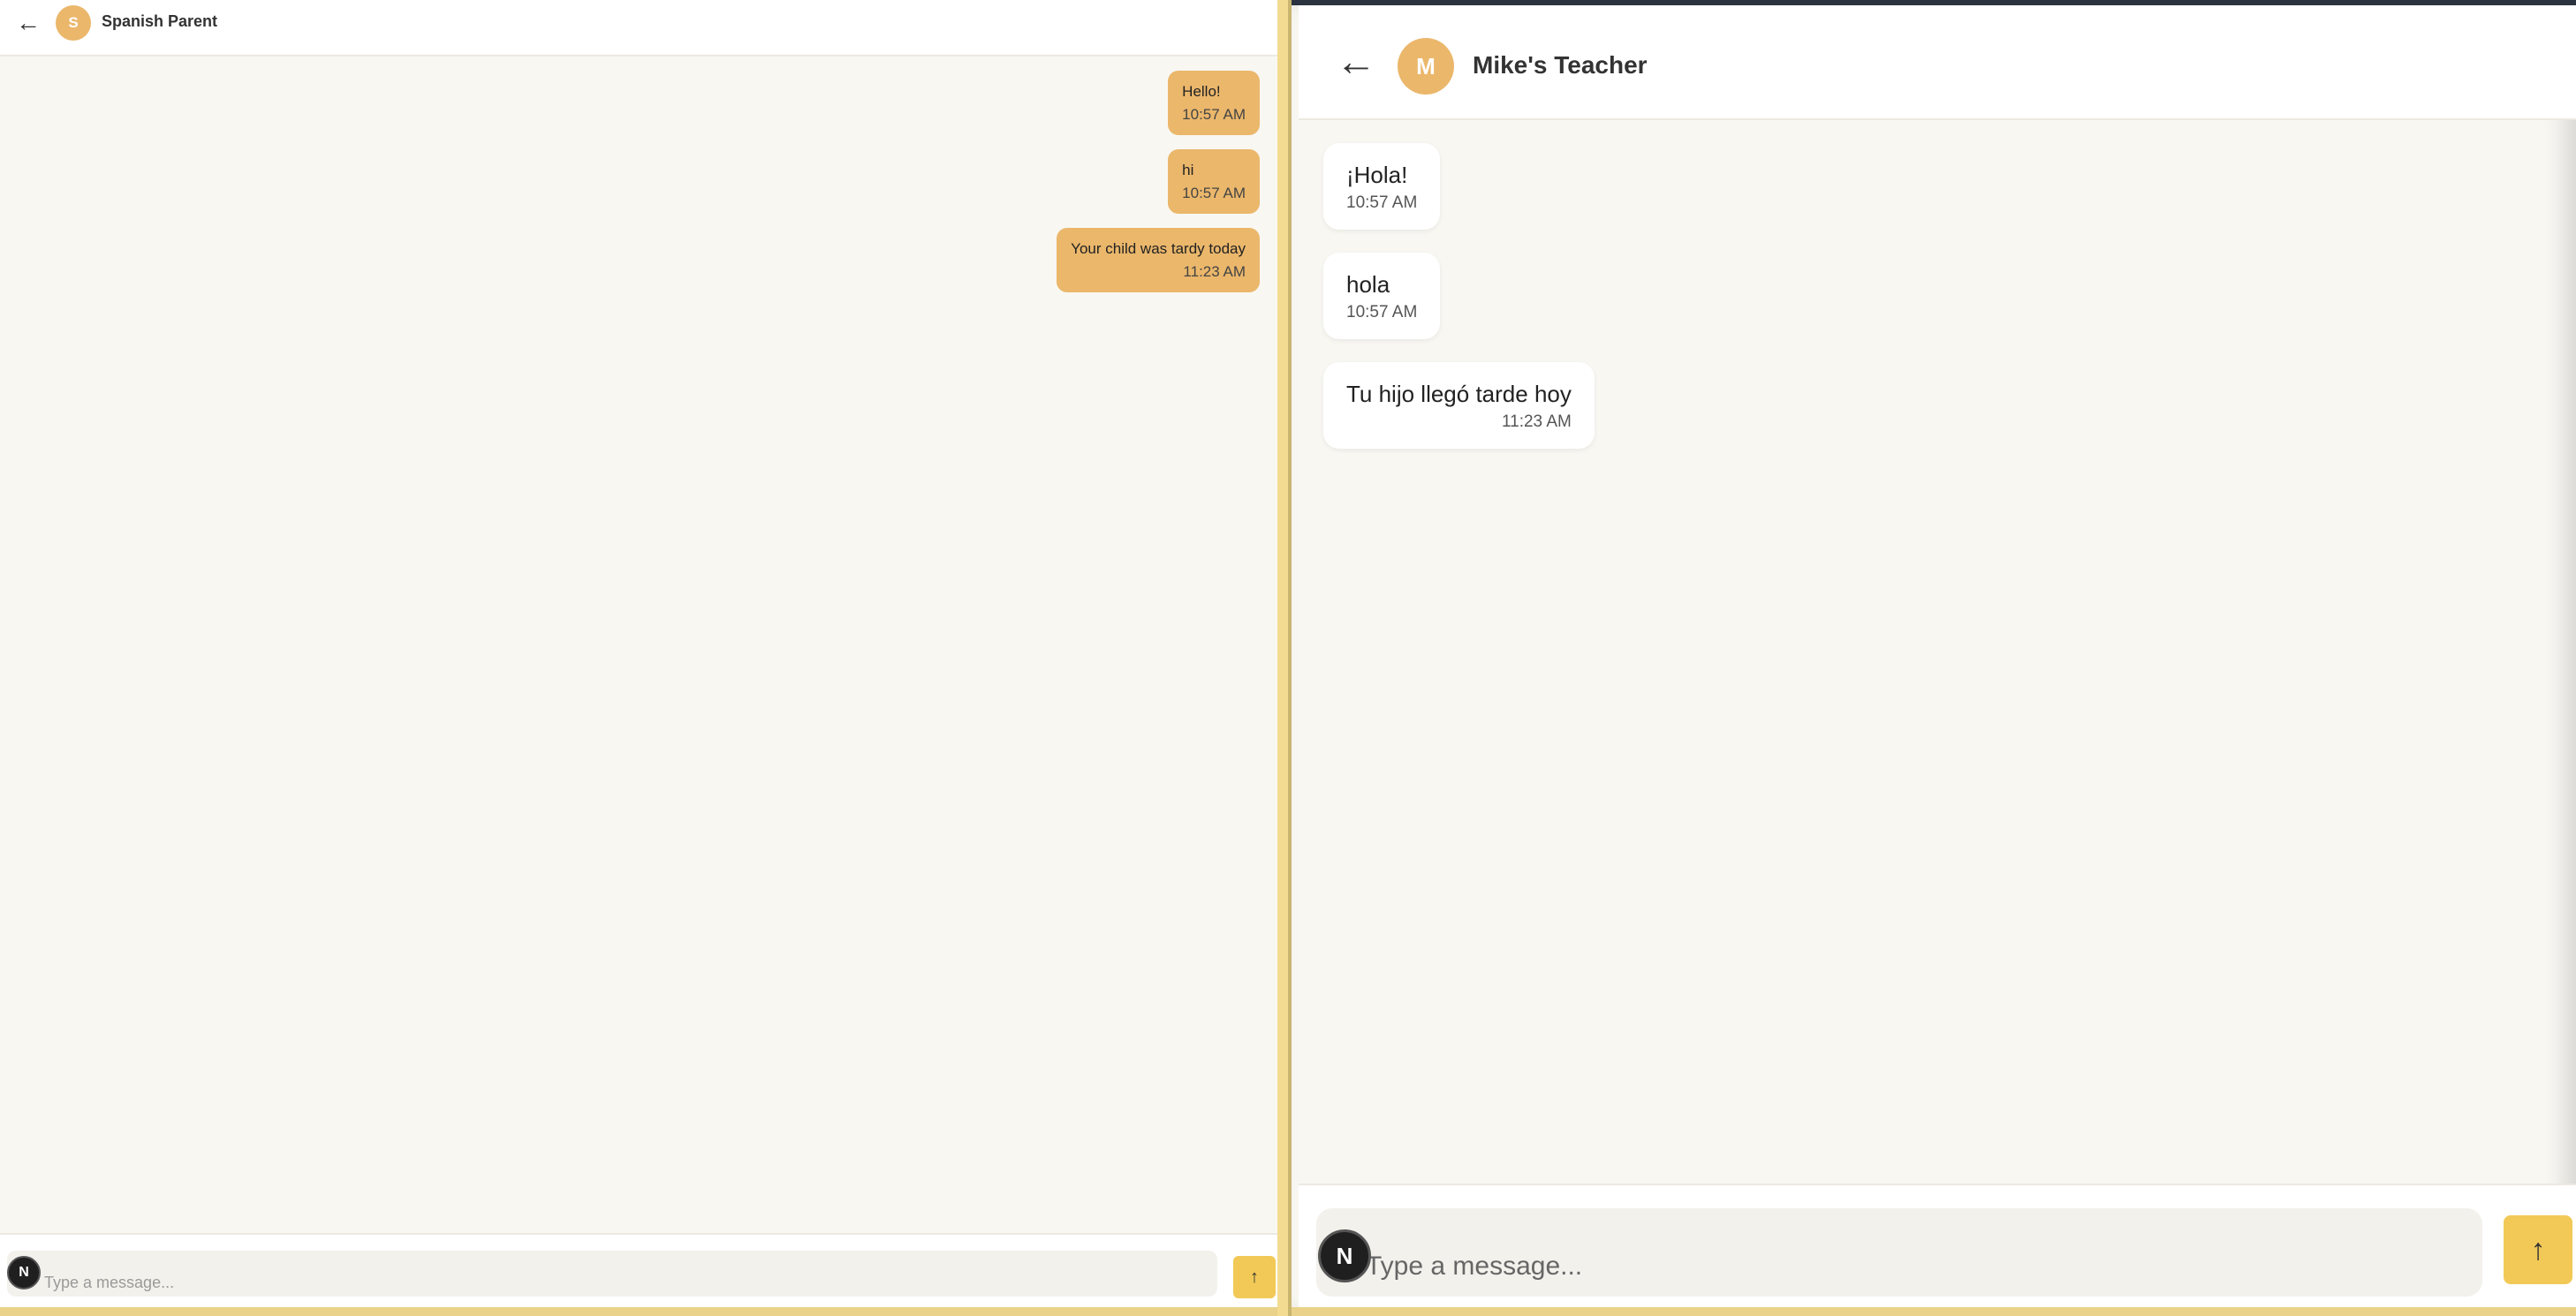 The image size is (2576, 1316). What do you see at coordinates (1377, 175) in the screenshot?
I see `message-text: ¡Hola!` at bounding box center [1377, 175].